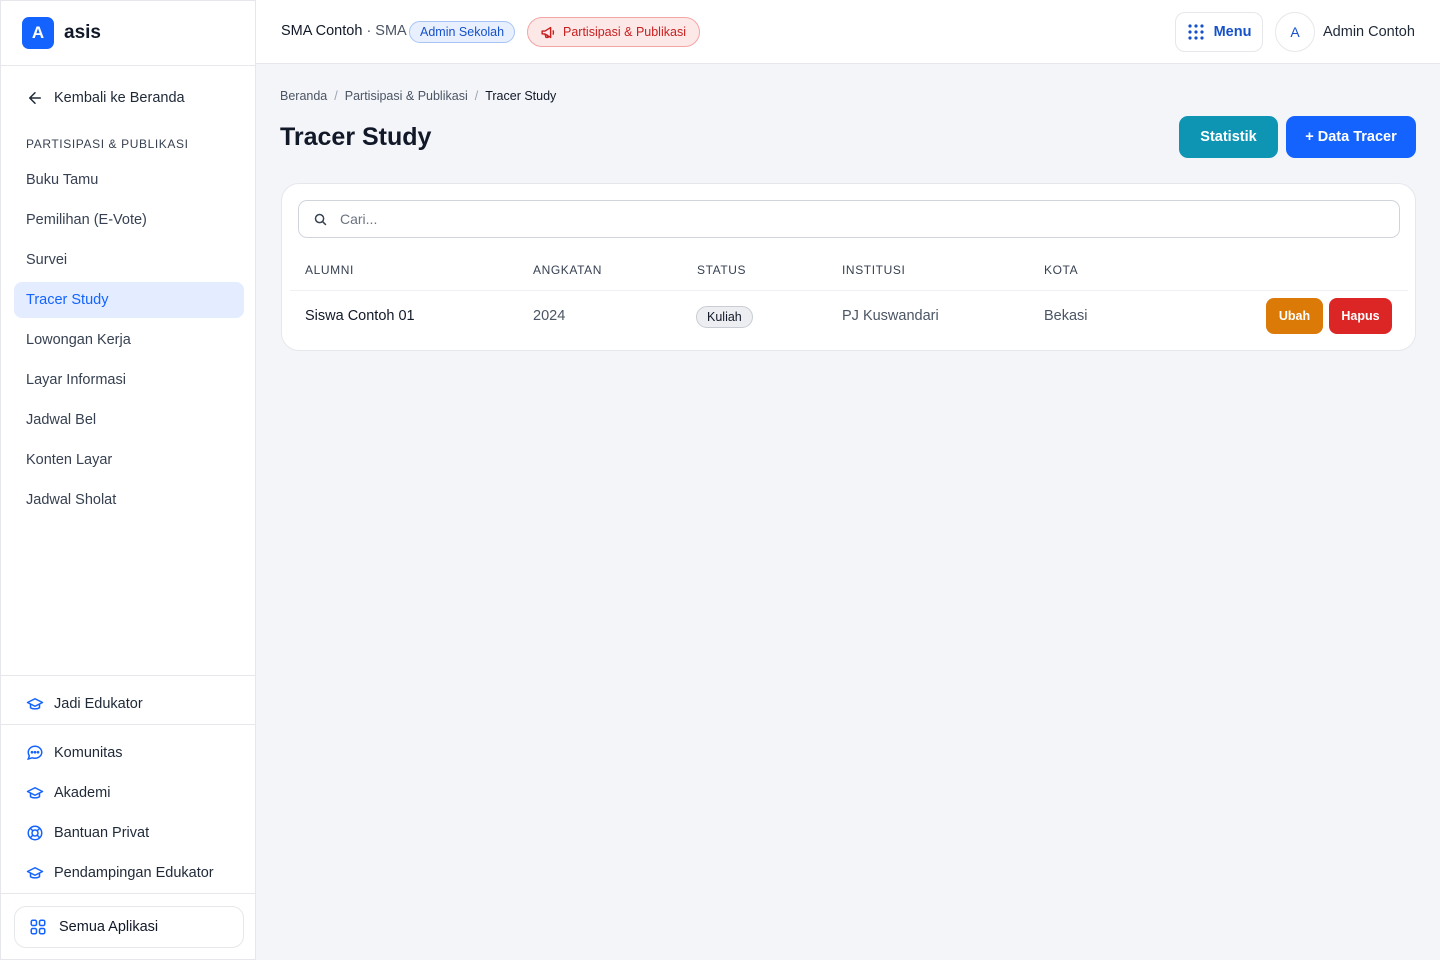 The height and width of the screenshot is (960, 1440). I want to click on back-to-home-link: Kembali ke Beranda, so click(105, 98).